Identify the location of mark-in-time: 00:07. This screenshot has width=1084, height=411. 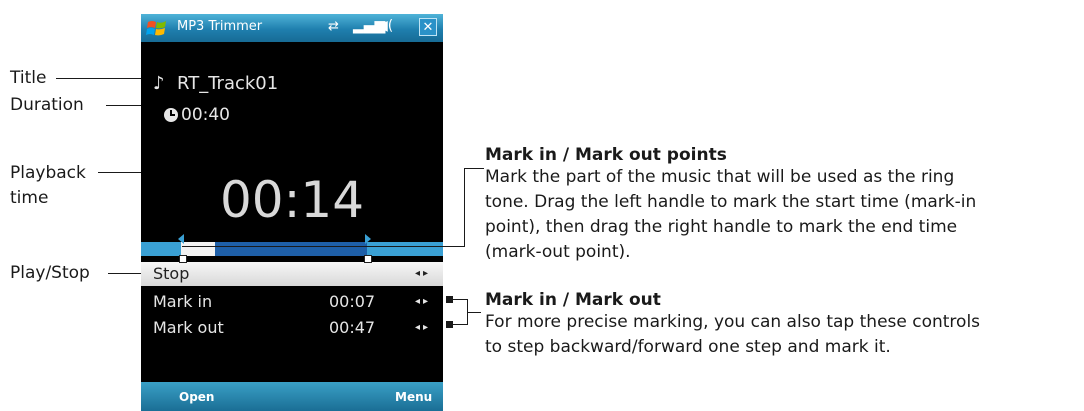
(352, 301).